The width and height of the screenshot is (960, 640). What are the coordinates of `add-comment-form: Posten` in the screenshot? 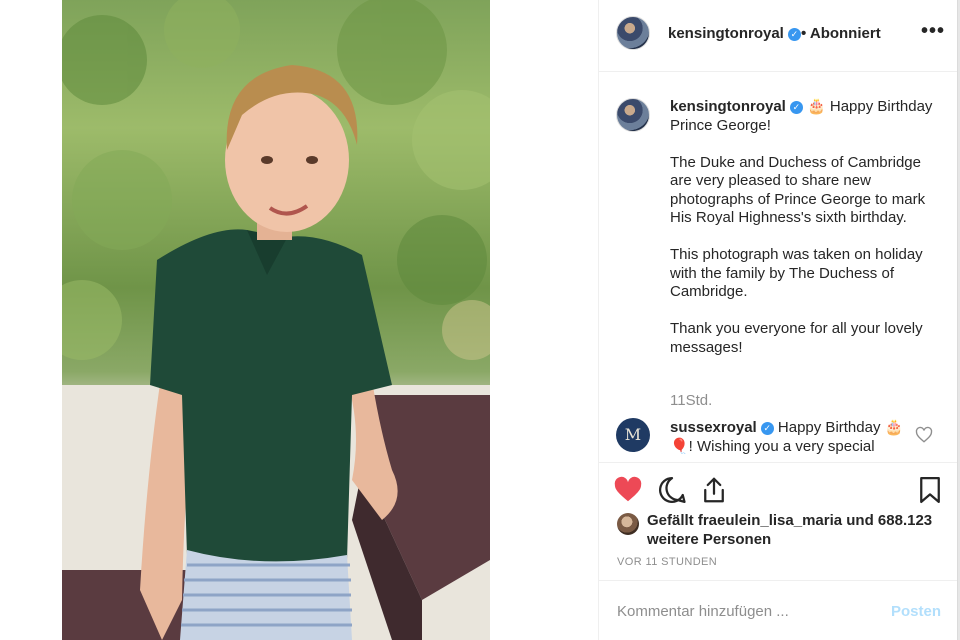 It's located at (778, 610).